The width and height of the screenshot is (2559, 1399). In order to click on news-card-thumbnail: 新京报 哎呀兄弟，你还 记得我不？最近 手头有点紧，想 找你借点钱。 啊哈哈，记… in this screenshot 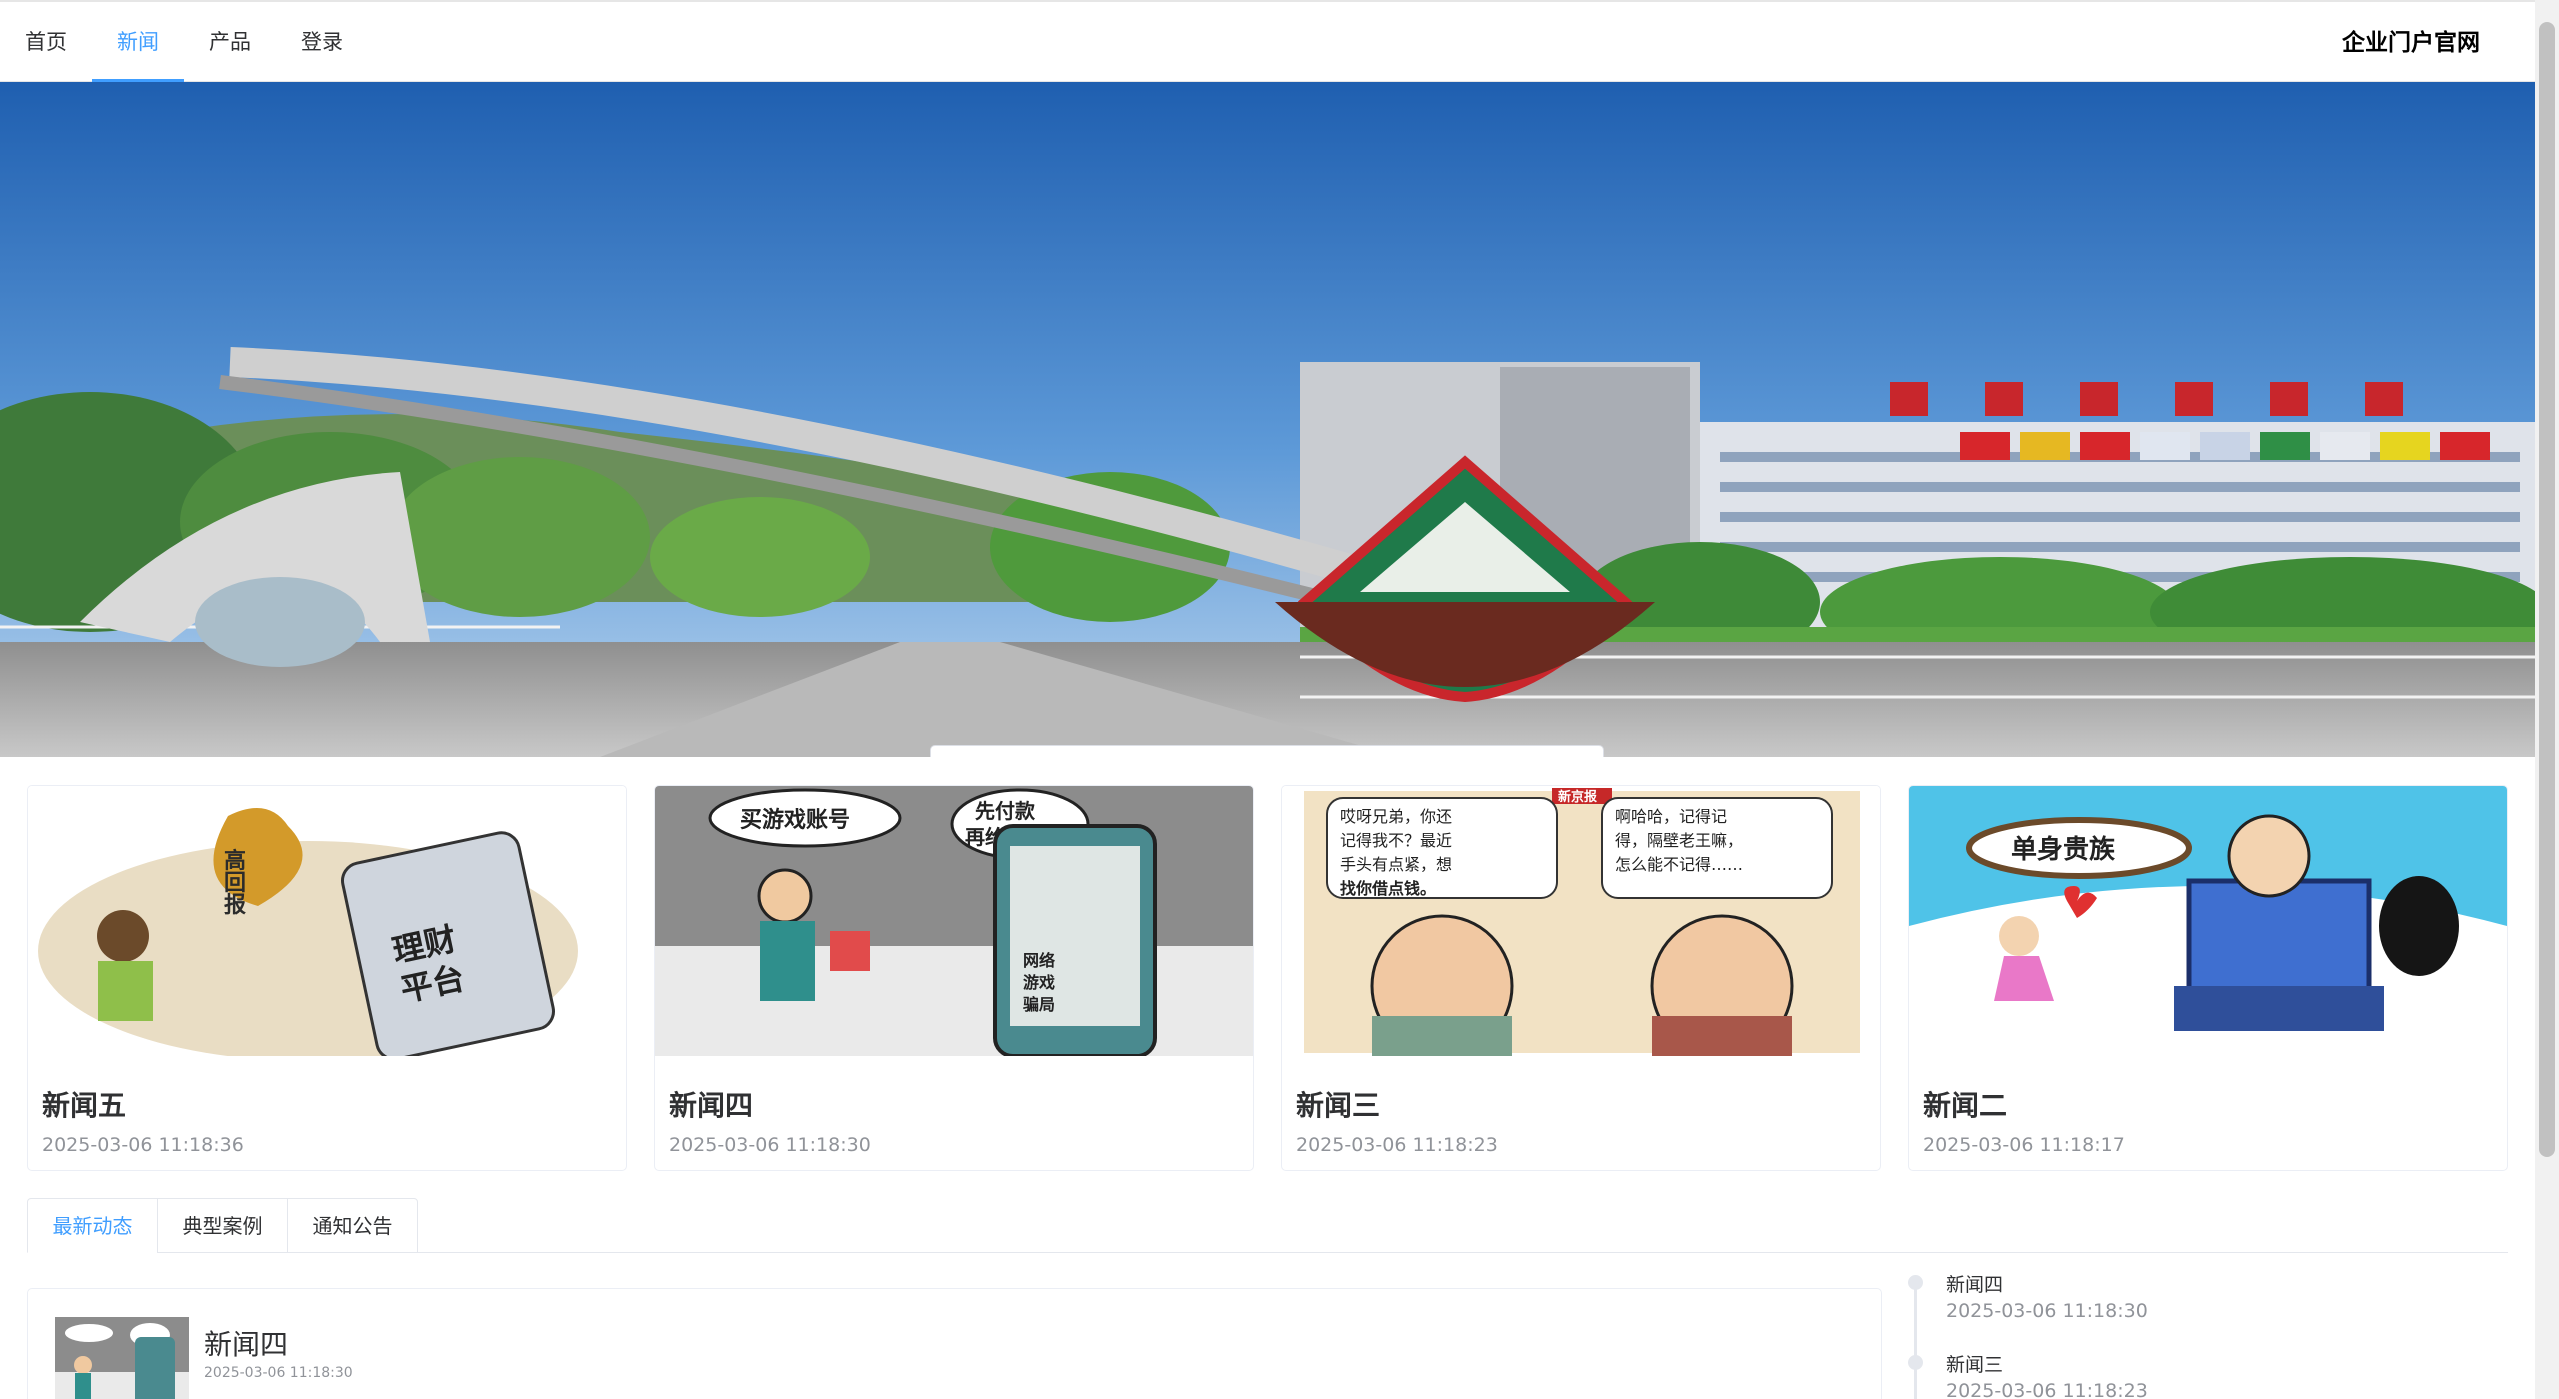, I will do `click(1581, 921)`.